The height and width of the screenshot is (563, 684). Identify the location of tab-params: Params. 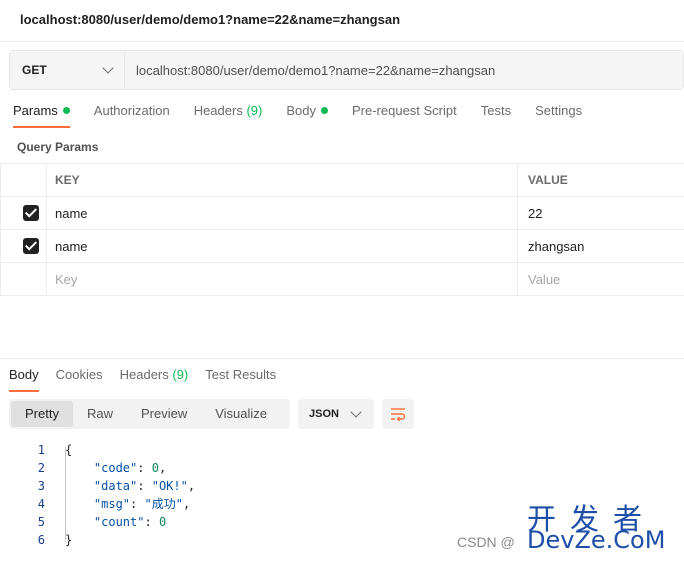
(41, 115).